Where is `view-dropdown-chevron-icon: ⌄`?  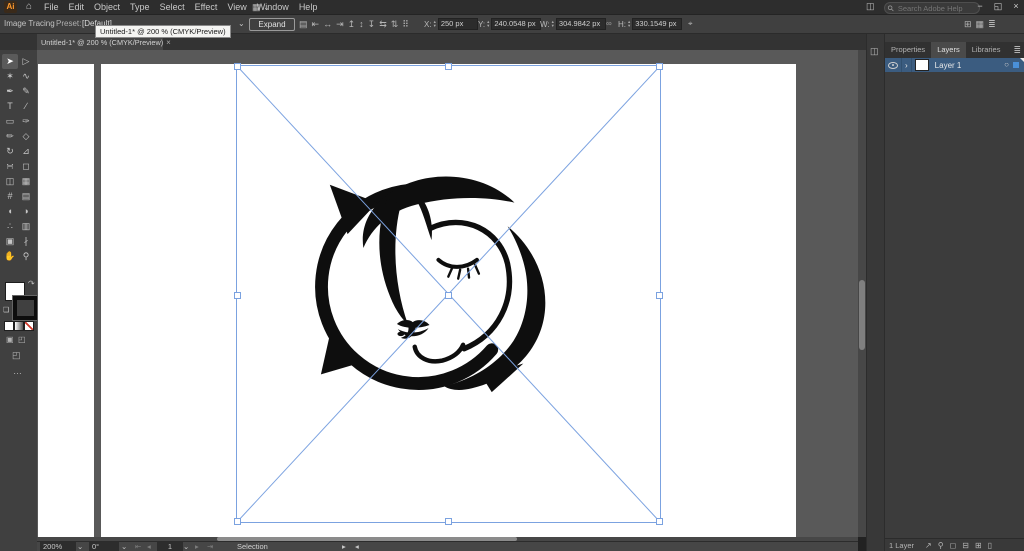
view-dropdown-chevron-icon: ⌄ is located at coordinates (241, 24).